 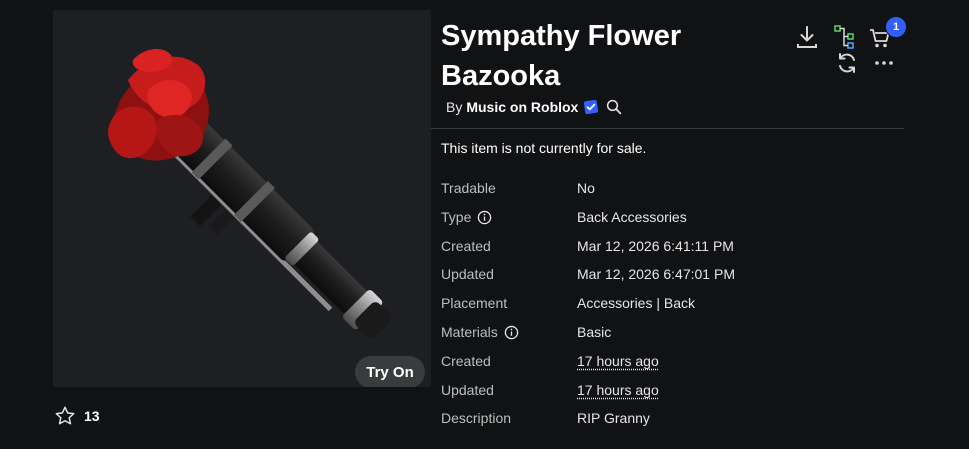 What do you see at coordinates (77, 416) in the screenshot?
I see `favorite-control: 13` at bounding box center [77, 416].